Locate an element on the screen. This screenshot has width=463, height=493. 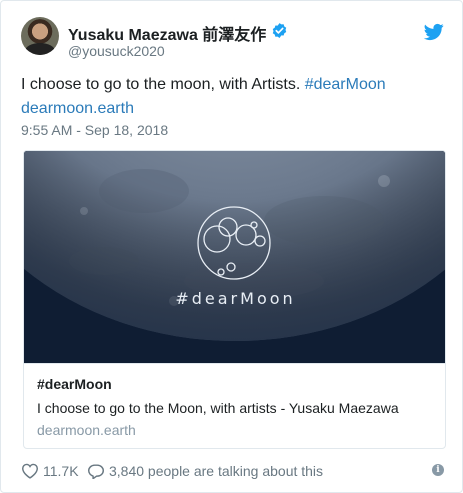
card-domain: dearmoon.earth is located at coordinates (86, 430).